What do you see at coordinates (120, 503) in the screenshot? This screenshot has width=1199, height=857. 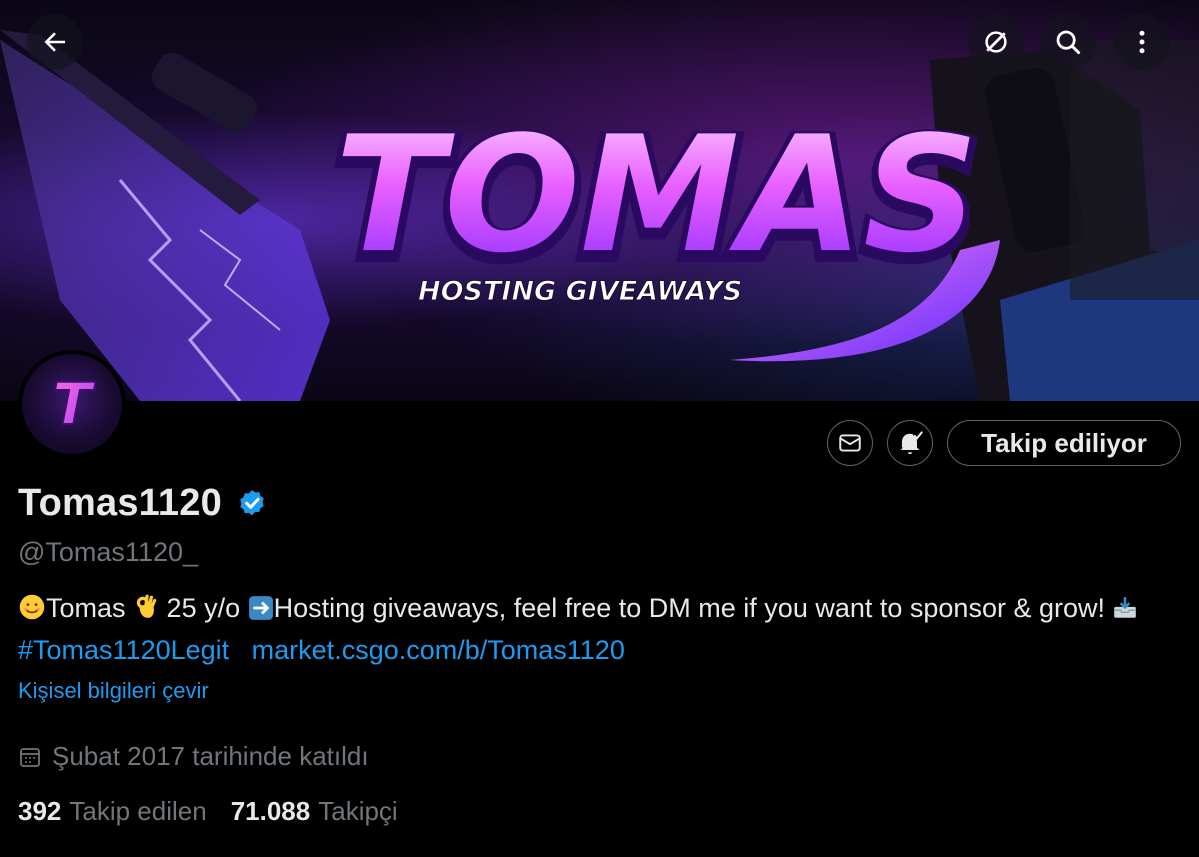 I see `display-name: Tomas1120` at bounding box center [120, 503].